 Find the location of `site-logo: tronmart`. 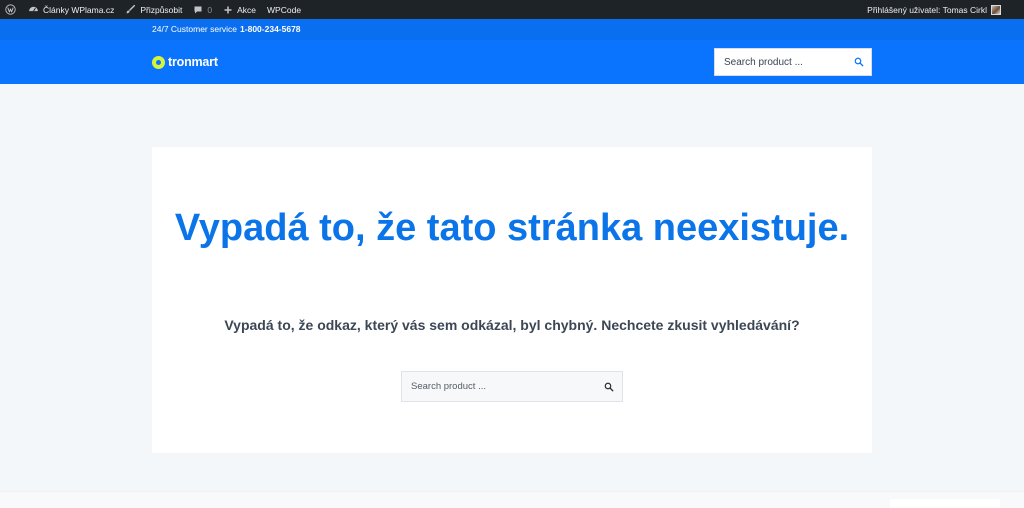

site-logo: tronmart is located at coordinates (185, 62).